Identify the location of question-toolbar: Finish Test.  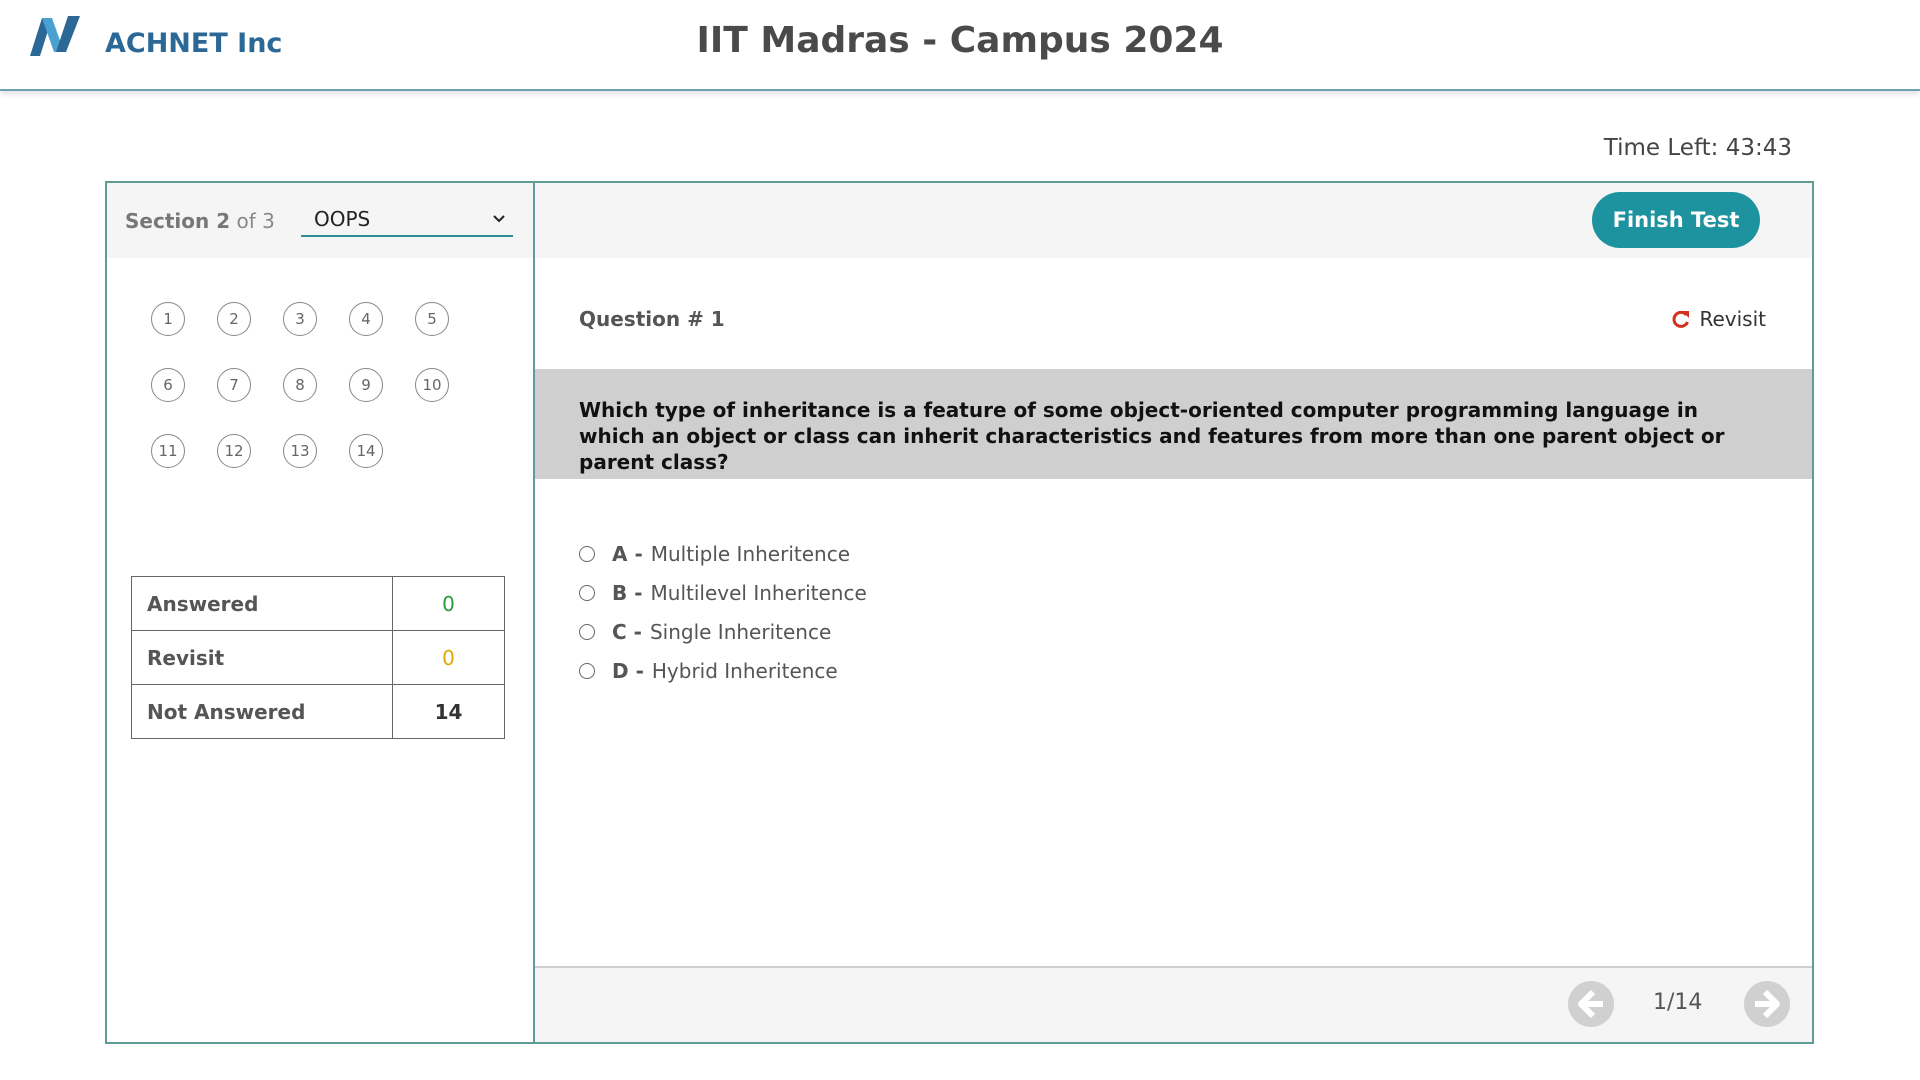
(1173, 220).